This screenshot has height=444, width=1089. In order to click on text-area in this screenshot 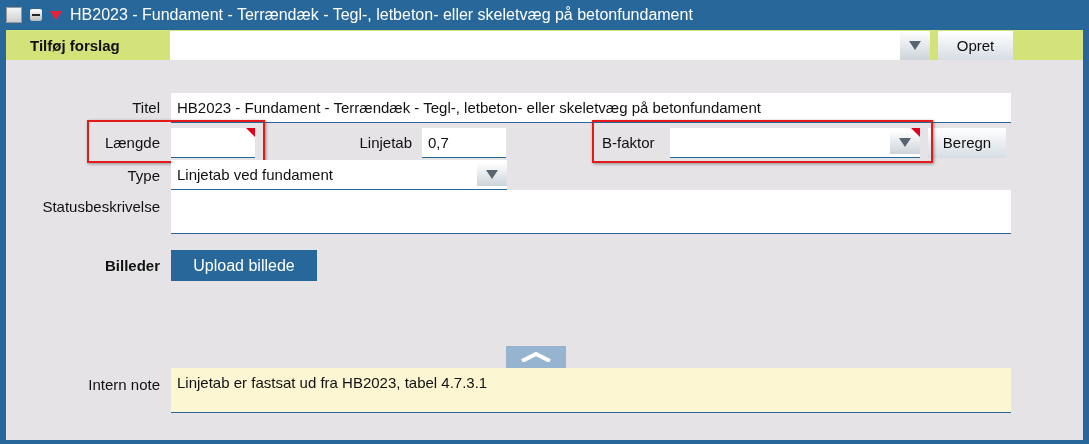, I will do `click(591, 212)`.